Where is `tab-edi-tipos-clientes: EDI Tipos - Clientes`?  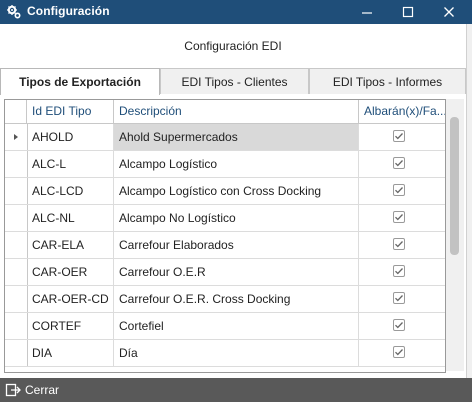
tab-edi-tipos-clientes: EDI Tipos - Clientes is located at coordinates (234, 81).